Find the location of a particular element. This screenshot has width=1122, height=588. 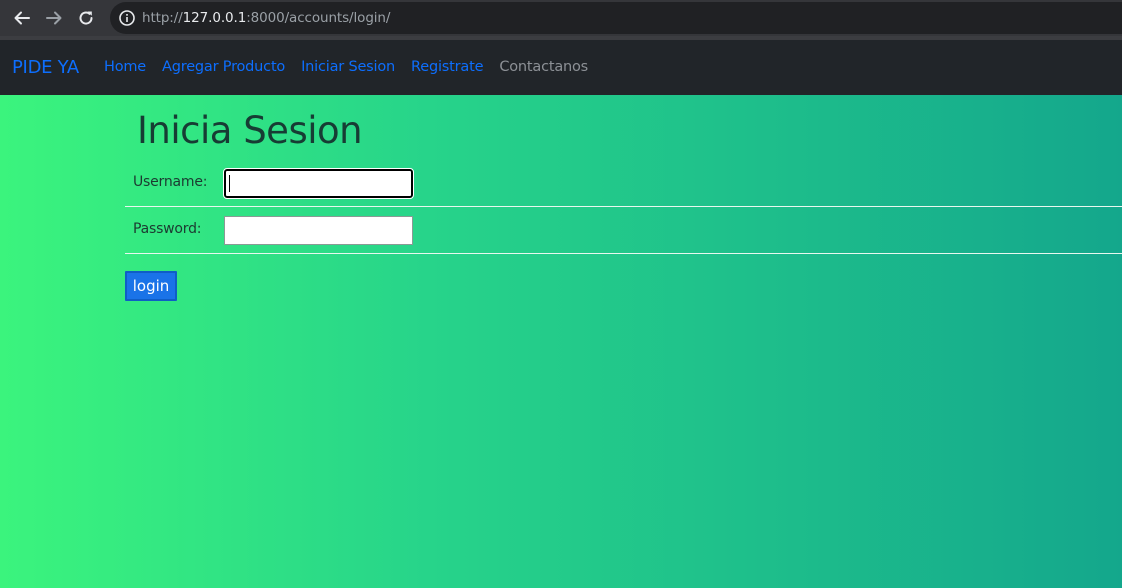

username-row: Username: is located at coordinates (623, 183).